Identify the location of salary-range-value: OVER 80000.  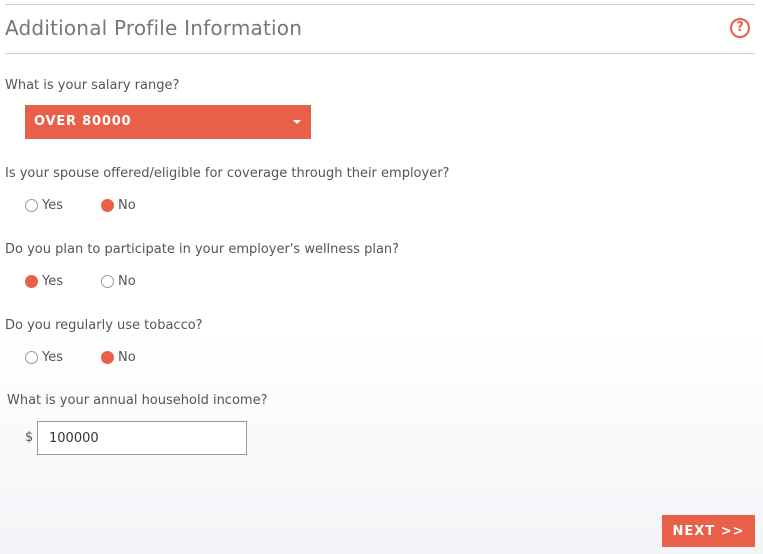
(83, 121).